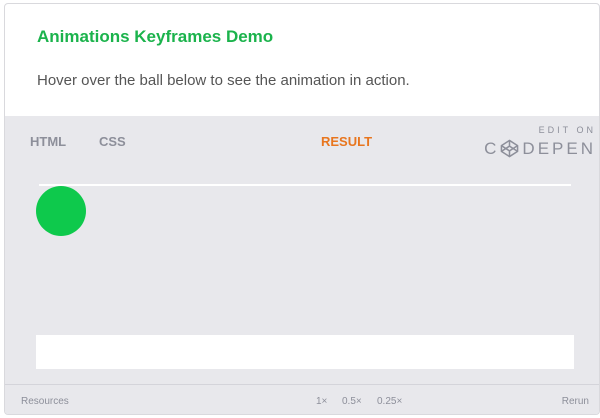 The image size is (600, 418). Describe the element at coordinates (321, 401) in the screenshot. I see `speed-1x-button: 1×` at that location.